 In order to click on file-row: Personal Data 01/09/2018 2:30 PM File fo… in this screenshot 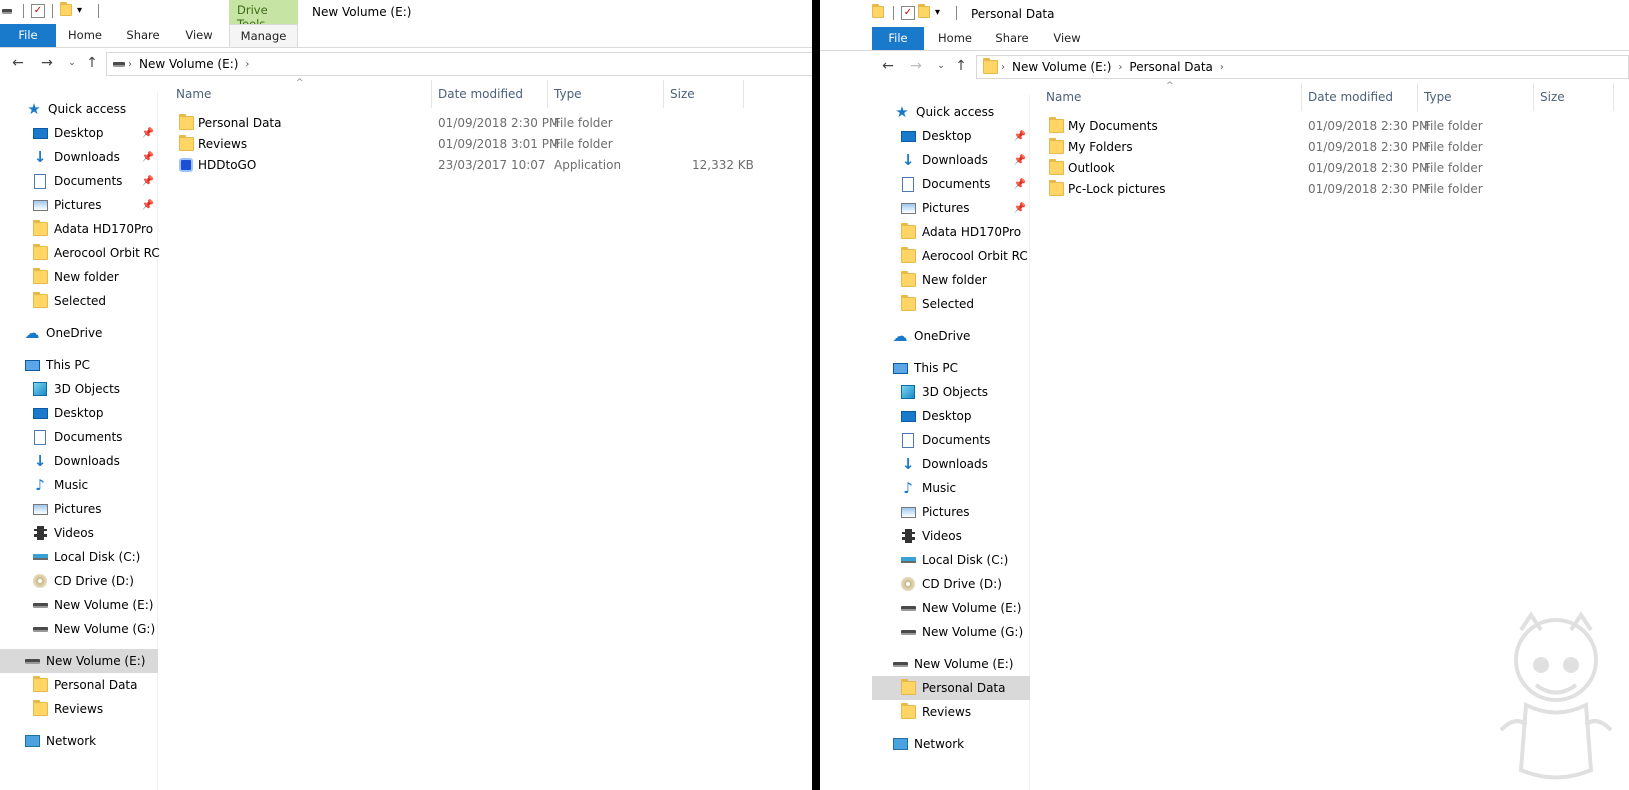, I will do `click(460, 122)`.